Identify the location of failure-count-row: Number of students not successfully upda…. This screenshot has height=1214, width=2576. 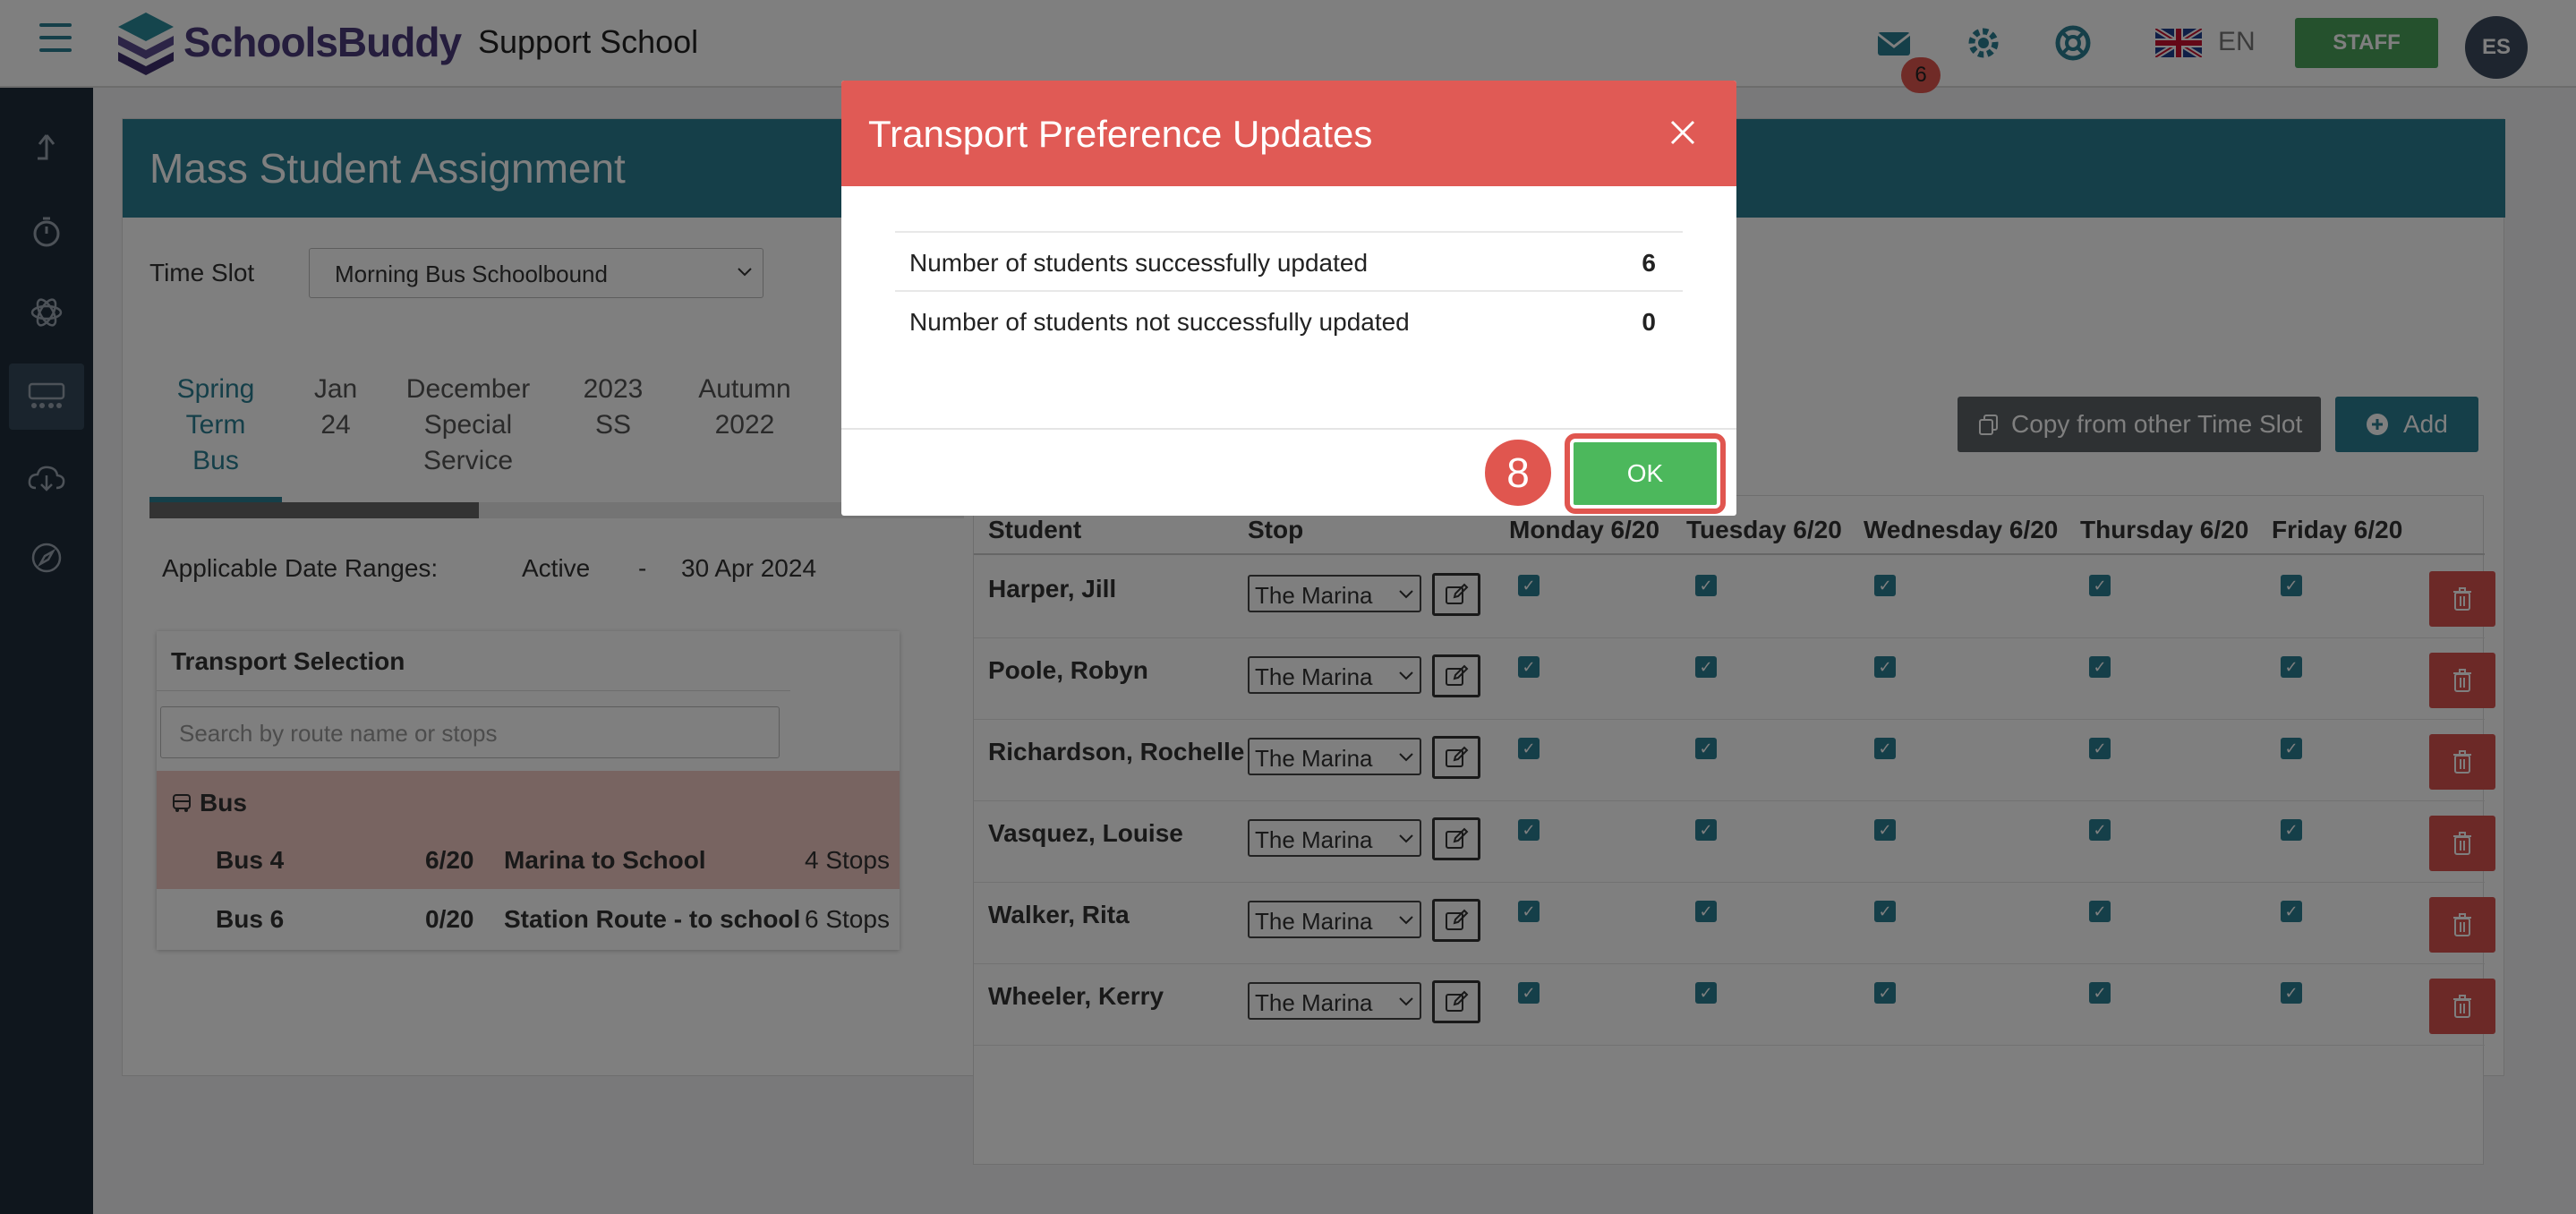
(1289, 319).